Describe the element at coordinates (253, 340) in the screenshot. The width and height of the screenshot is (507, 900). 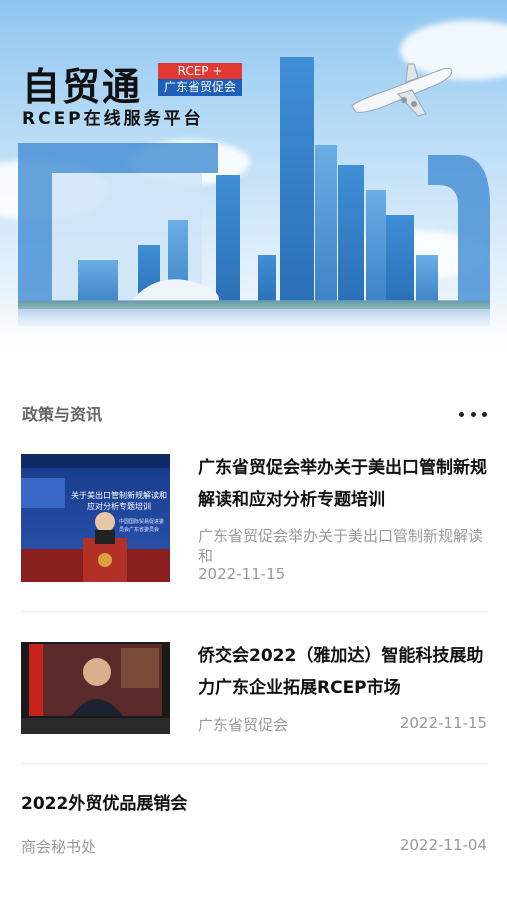
I see `banner-fade` at that location.